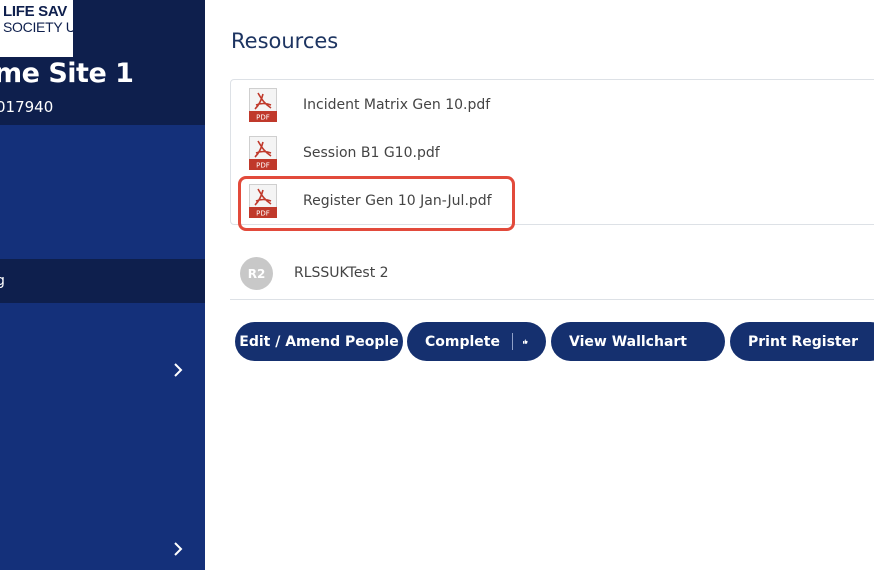 The image size is (874, 570). I want to click on resource-file-link: PDF Session B1 G10.pdf, so click(552, 156).